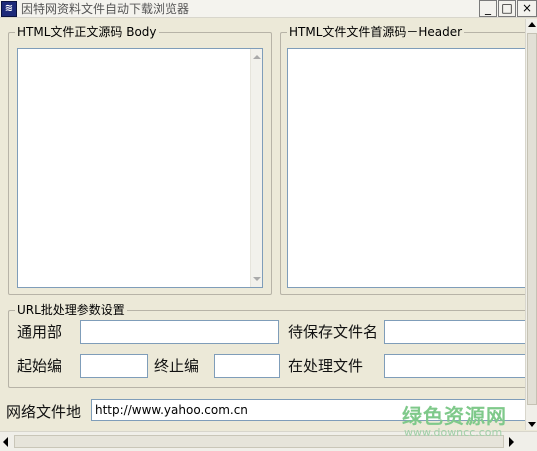  What do you see at coordinates (71, 310) in the screenshot?
I see `url-batch-label: URL批处理参数设置` at bounding box center [71, 310].